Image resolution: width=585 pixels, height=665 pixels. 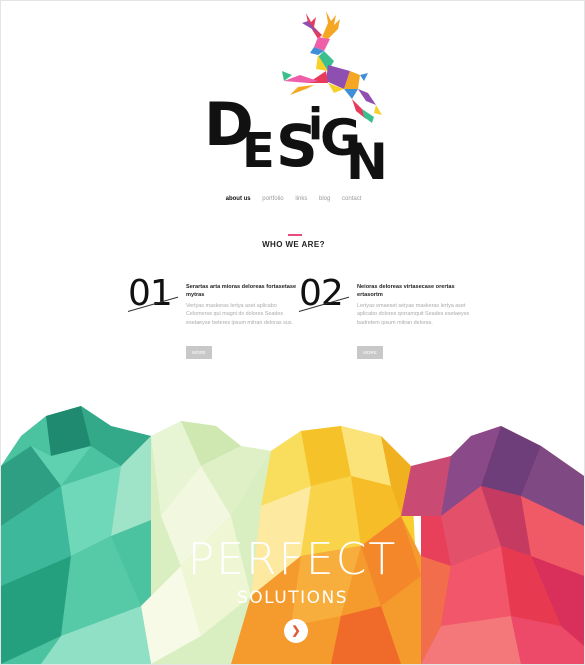 I want to click on nav-item-about-us: about us, so click(x=238, y=199).